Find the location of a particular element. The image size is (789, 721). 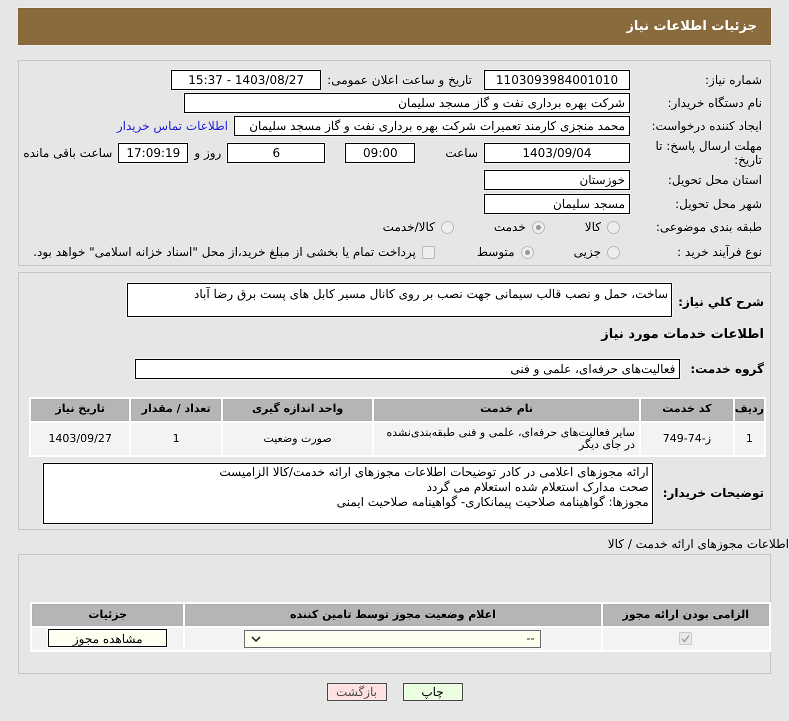

column-header: الزامی بودن ارائه مجوز is located at coordinates (686, 615).